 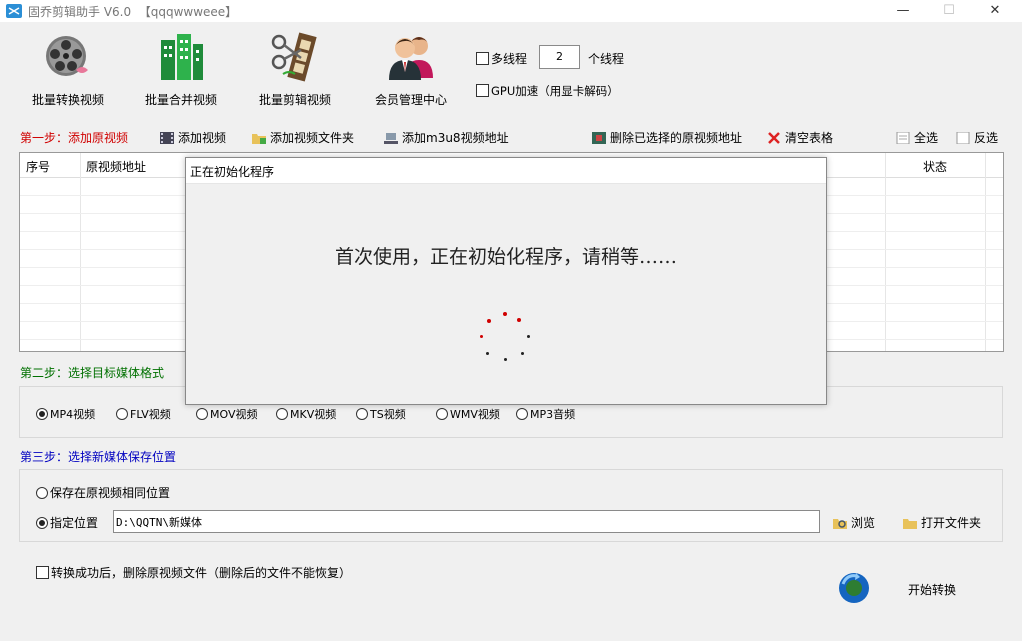 What do you see at coordinates (949, 11) in the screenshot?
I see `maximize-button: ☐` at bounding box center [949, 11].